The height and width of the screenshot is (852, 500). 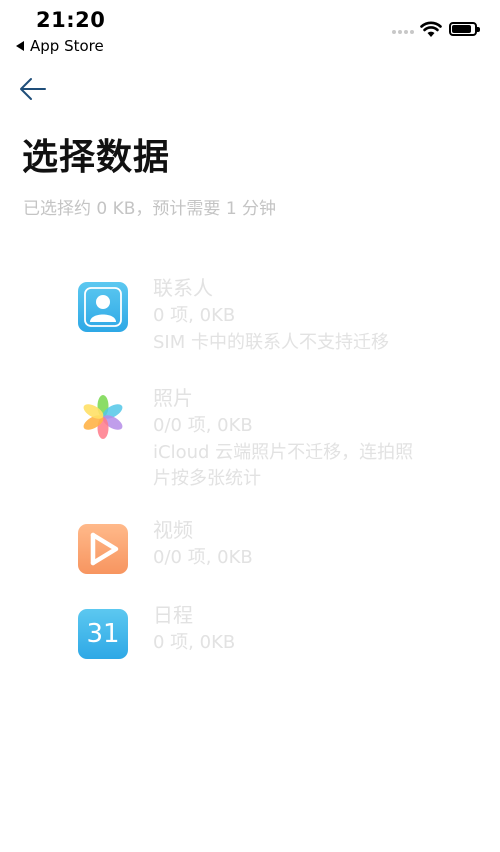 What do you see at coordinates (173, 398) in the screenshot?
I see `item-name: 照片` at bounding box center [173, 398].